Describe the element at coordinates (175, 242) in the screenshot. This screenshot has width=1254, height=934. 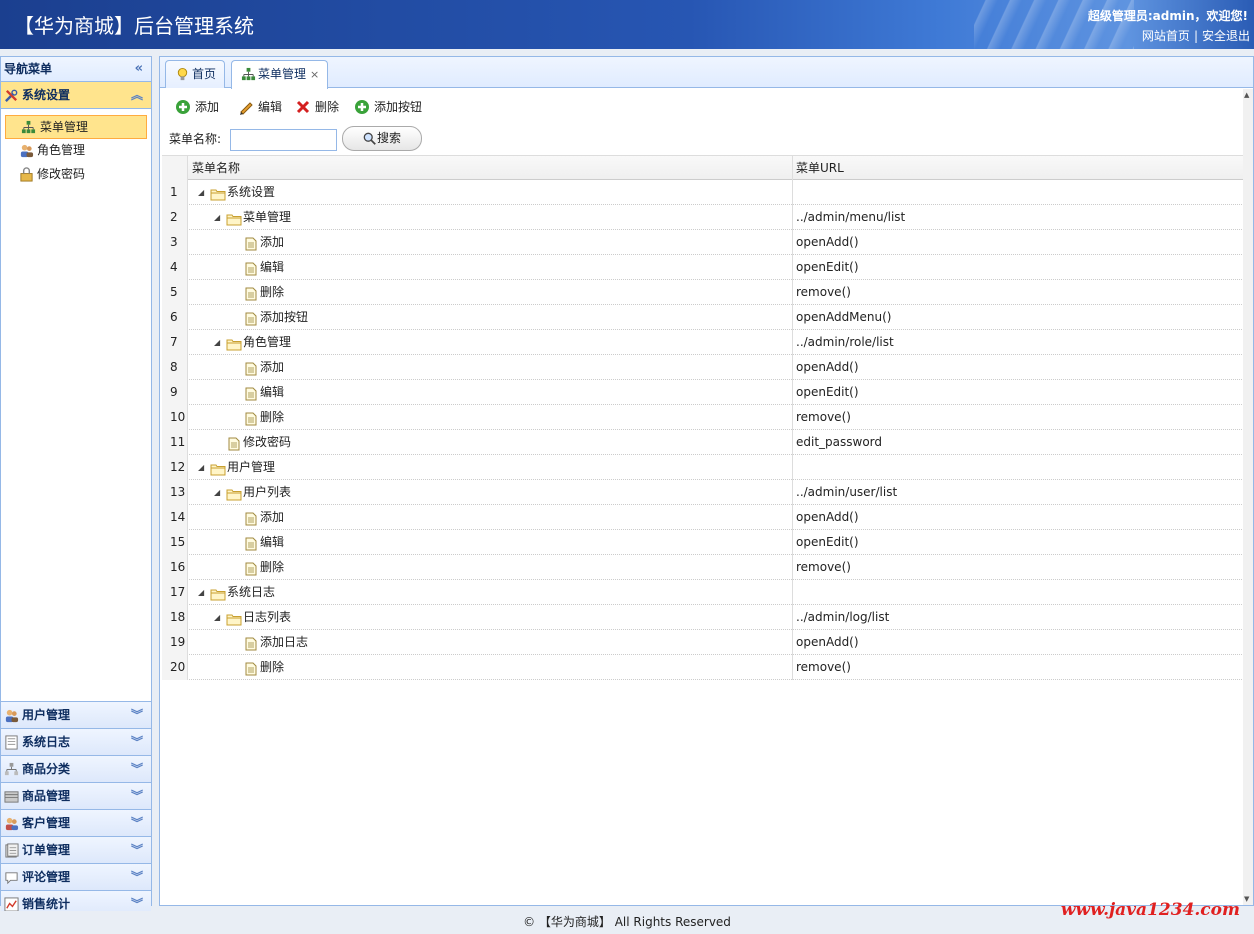
I see `row-number: 3` at that location.